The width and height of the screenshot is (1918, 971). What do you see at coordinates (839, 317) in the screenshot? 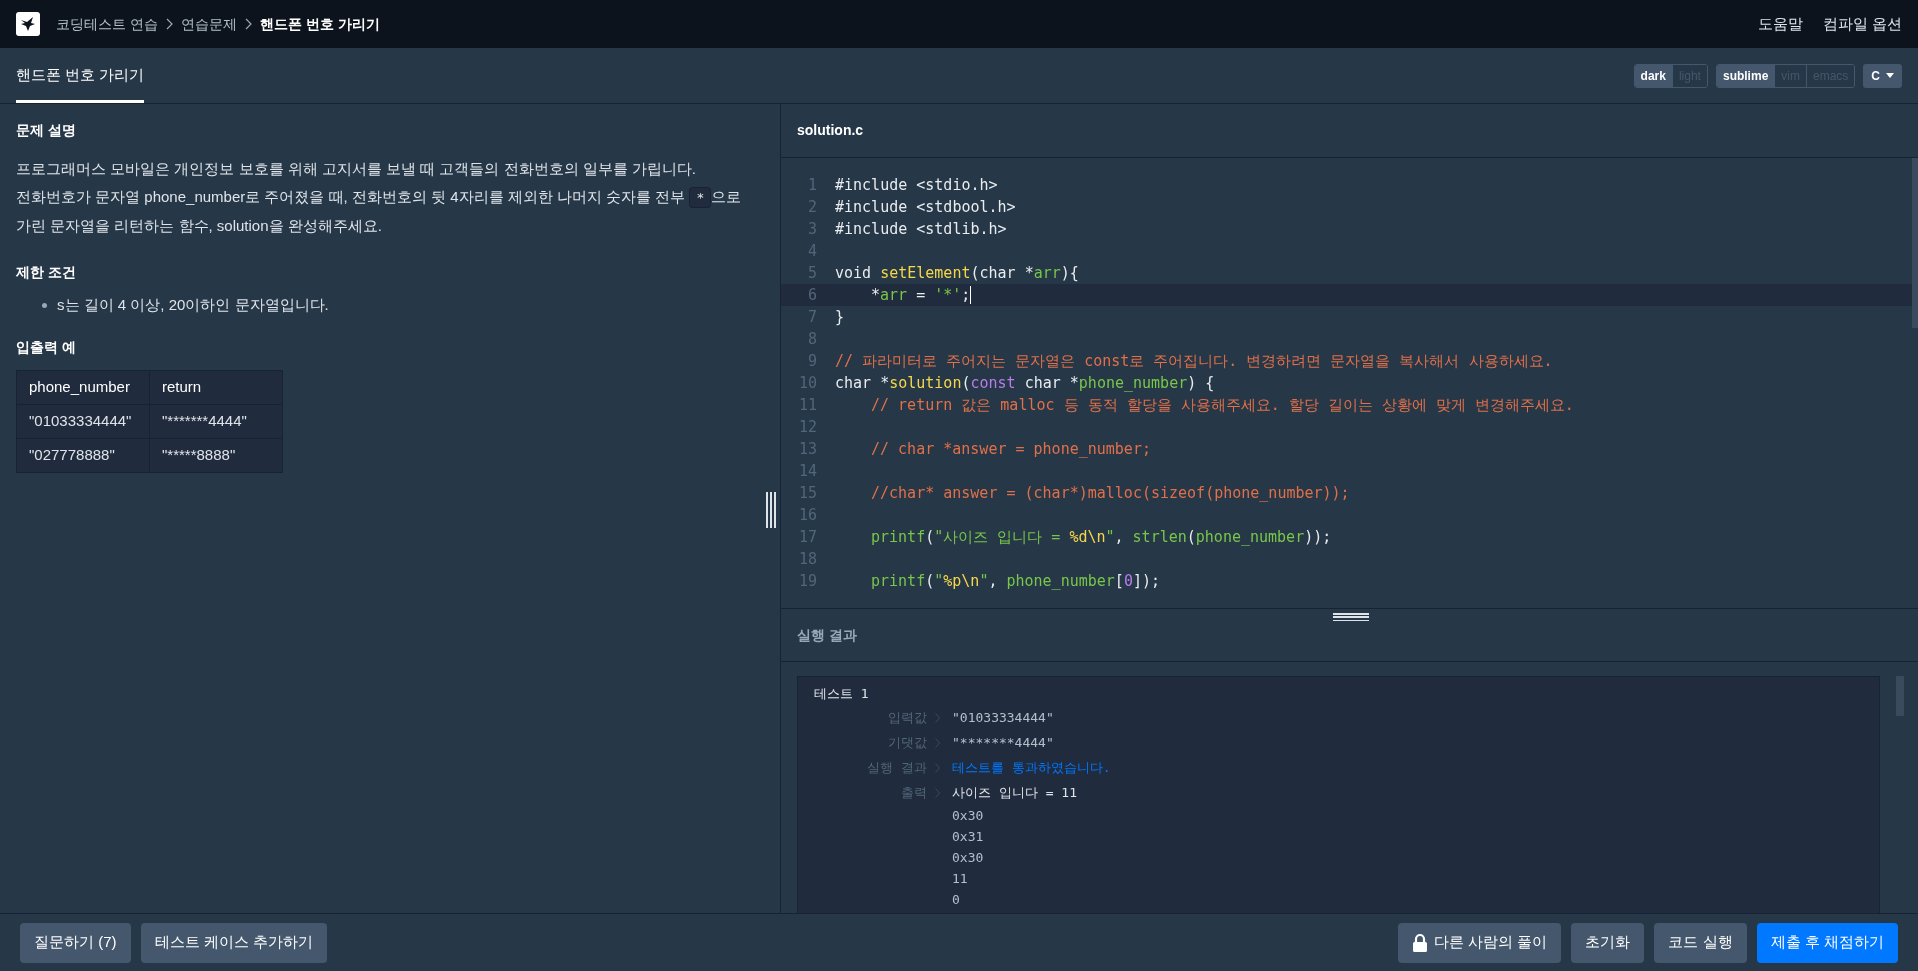
I see `code-line: }` at bounding box center [839, 317].